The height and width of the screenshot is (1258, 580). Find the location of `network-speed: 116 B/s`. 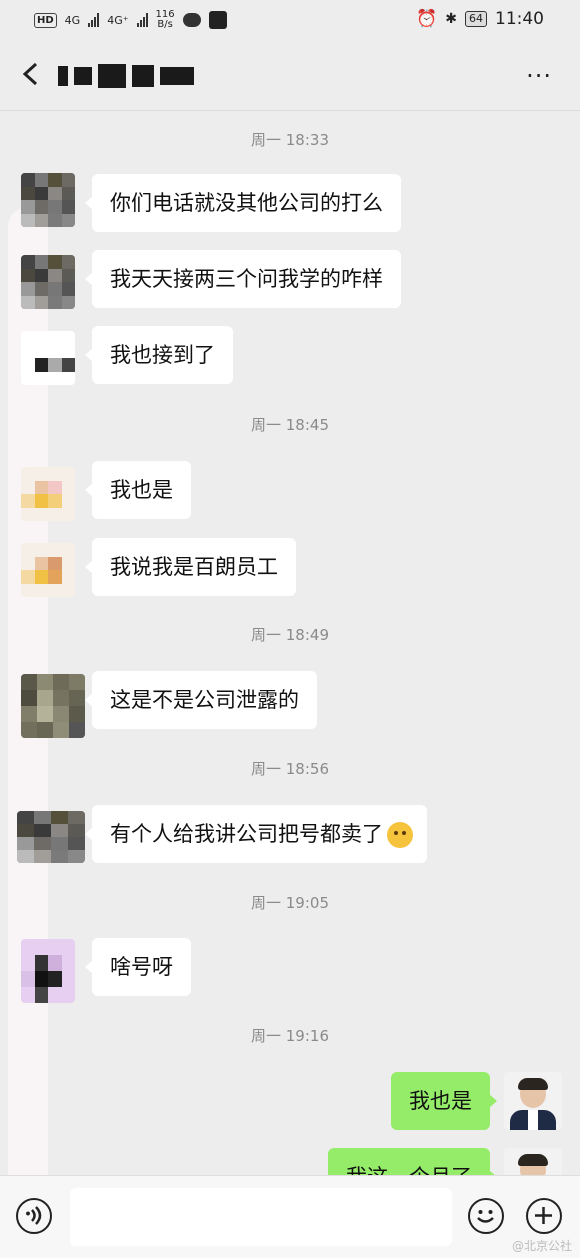

network-speed: 116 B/s is located at coordinates (165, 19).